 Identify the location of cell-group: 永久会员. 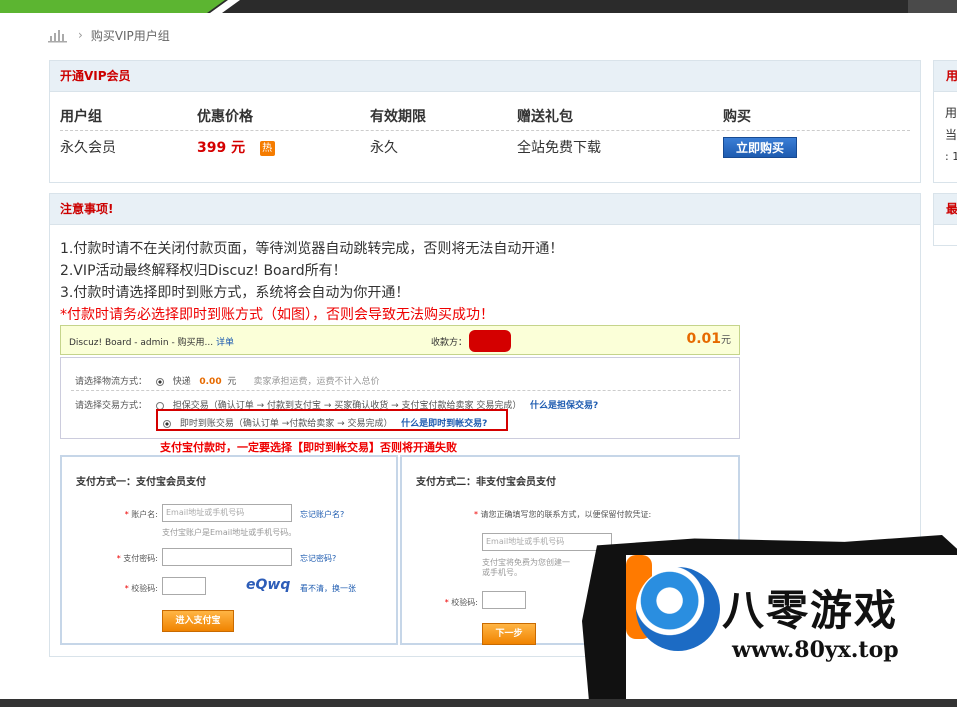
(88, 148).